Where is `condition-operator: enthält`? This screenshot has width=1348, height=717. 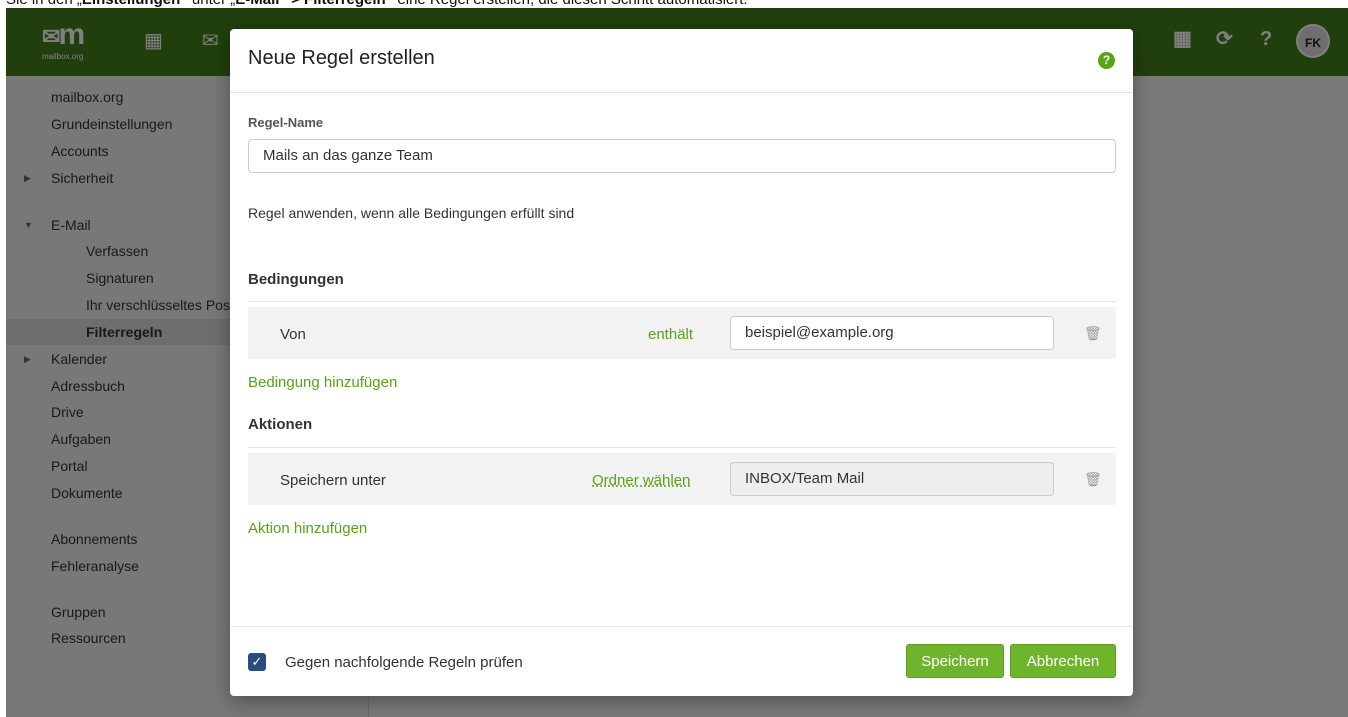
condition-operator: enthält is located at coordinates (670, 334).